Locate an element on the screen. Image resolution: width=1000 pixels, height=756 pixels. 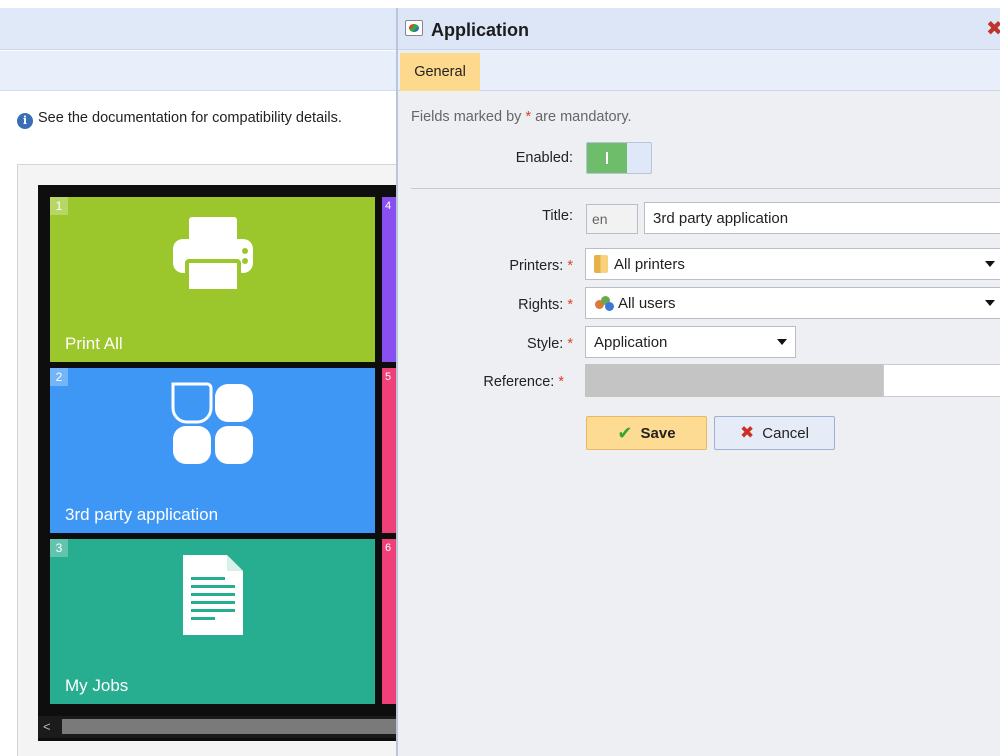
close-icon: ✖ is located at coordinates (993, 28).